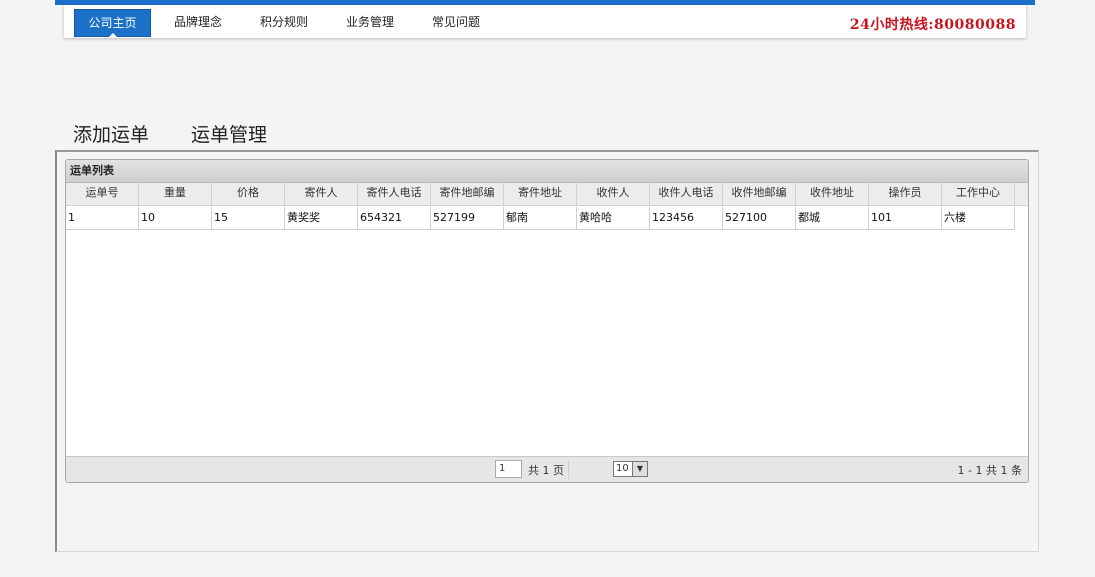 This screenshot has width=1095, height=577. I want to click on page-size-value: 10, so click(622, 468).